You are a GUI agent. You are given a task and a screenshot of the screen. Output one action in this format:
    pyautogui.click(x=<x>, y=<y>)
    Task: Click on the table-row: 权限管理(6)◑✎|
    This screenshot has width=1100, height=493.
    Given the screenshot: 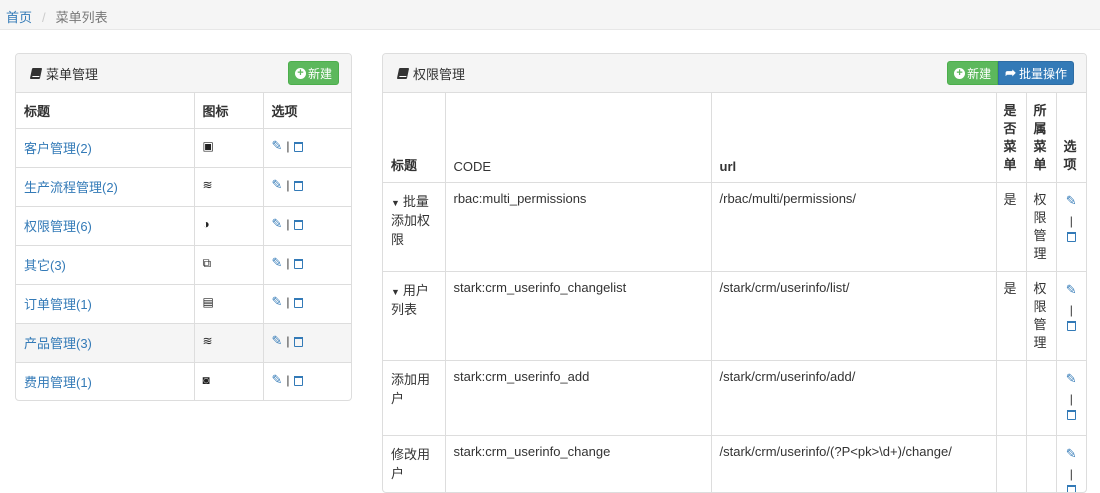 What is the action you would take?
    pyautogui.click(x=183, y=226)
    